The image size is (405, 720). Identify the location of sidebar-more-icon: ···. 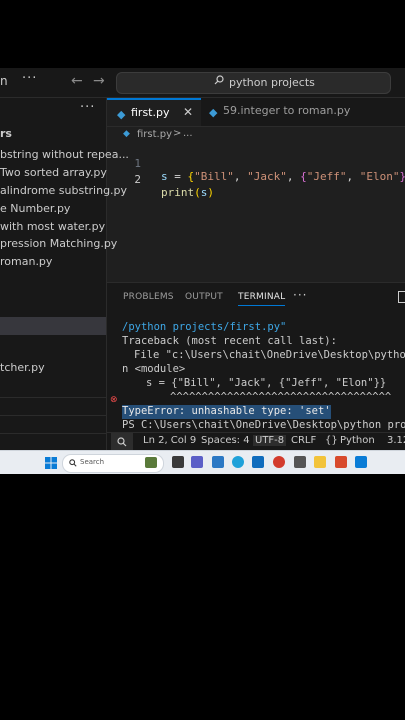
(87, 107).